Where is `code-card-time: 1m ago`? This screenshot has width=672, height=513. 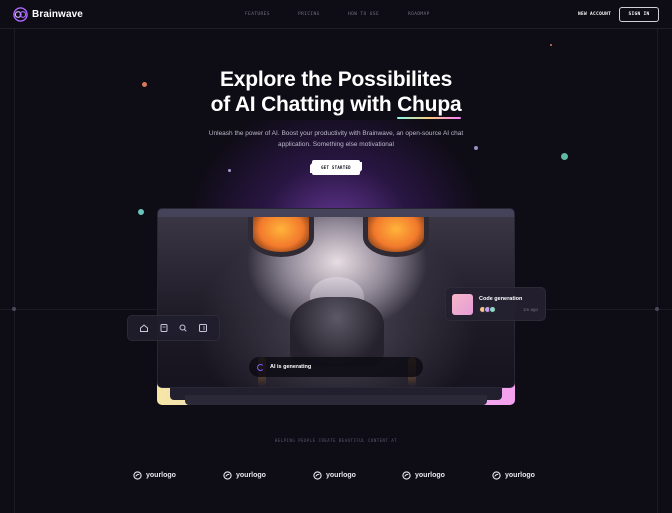 code-card-time: 1m ago is located at coordinates (531, 309).